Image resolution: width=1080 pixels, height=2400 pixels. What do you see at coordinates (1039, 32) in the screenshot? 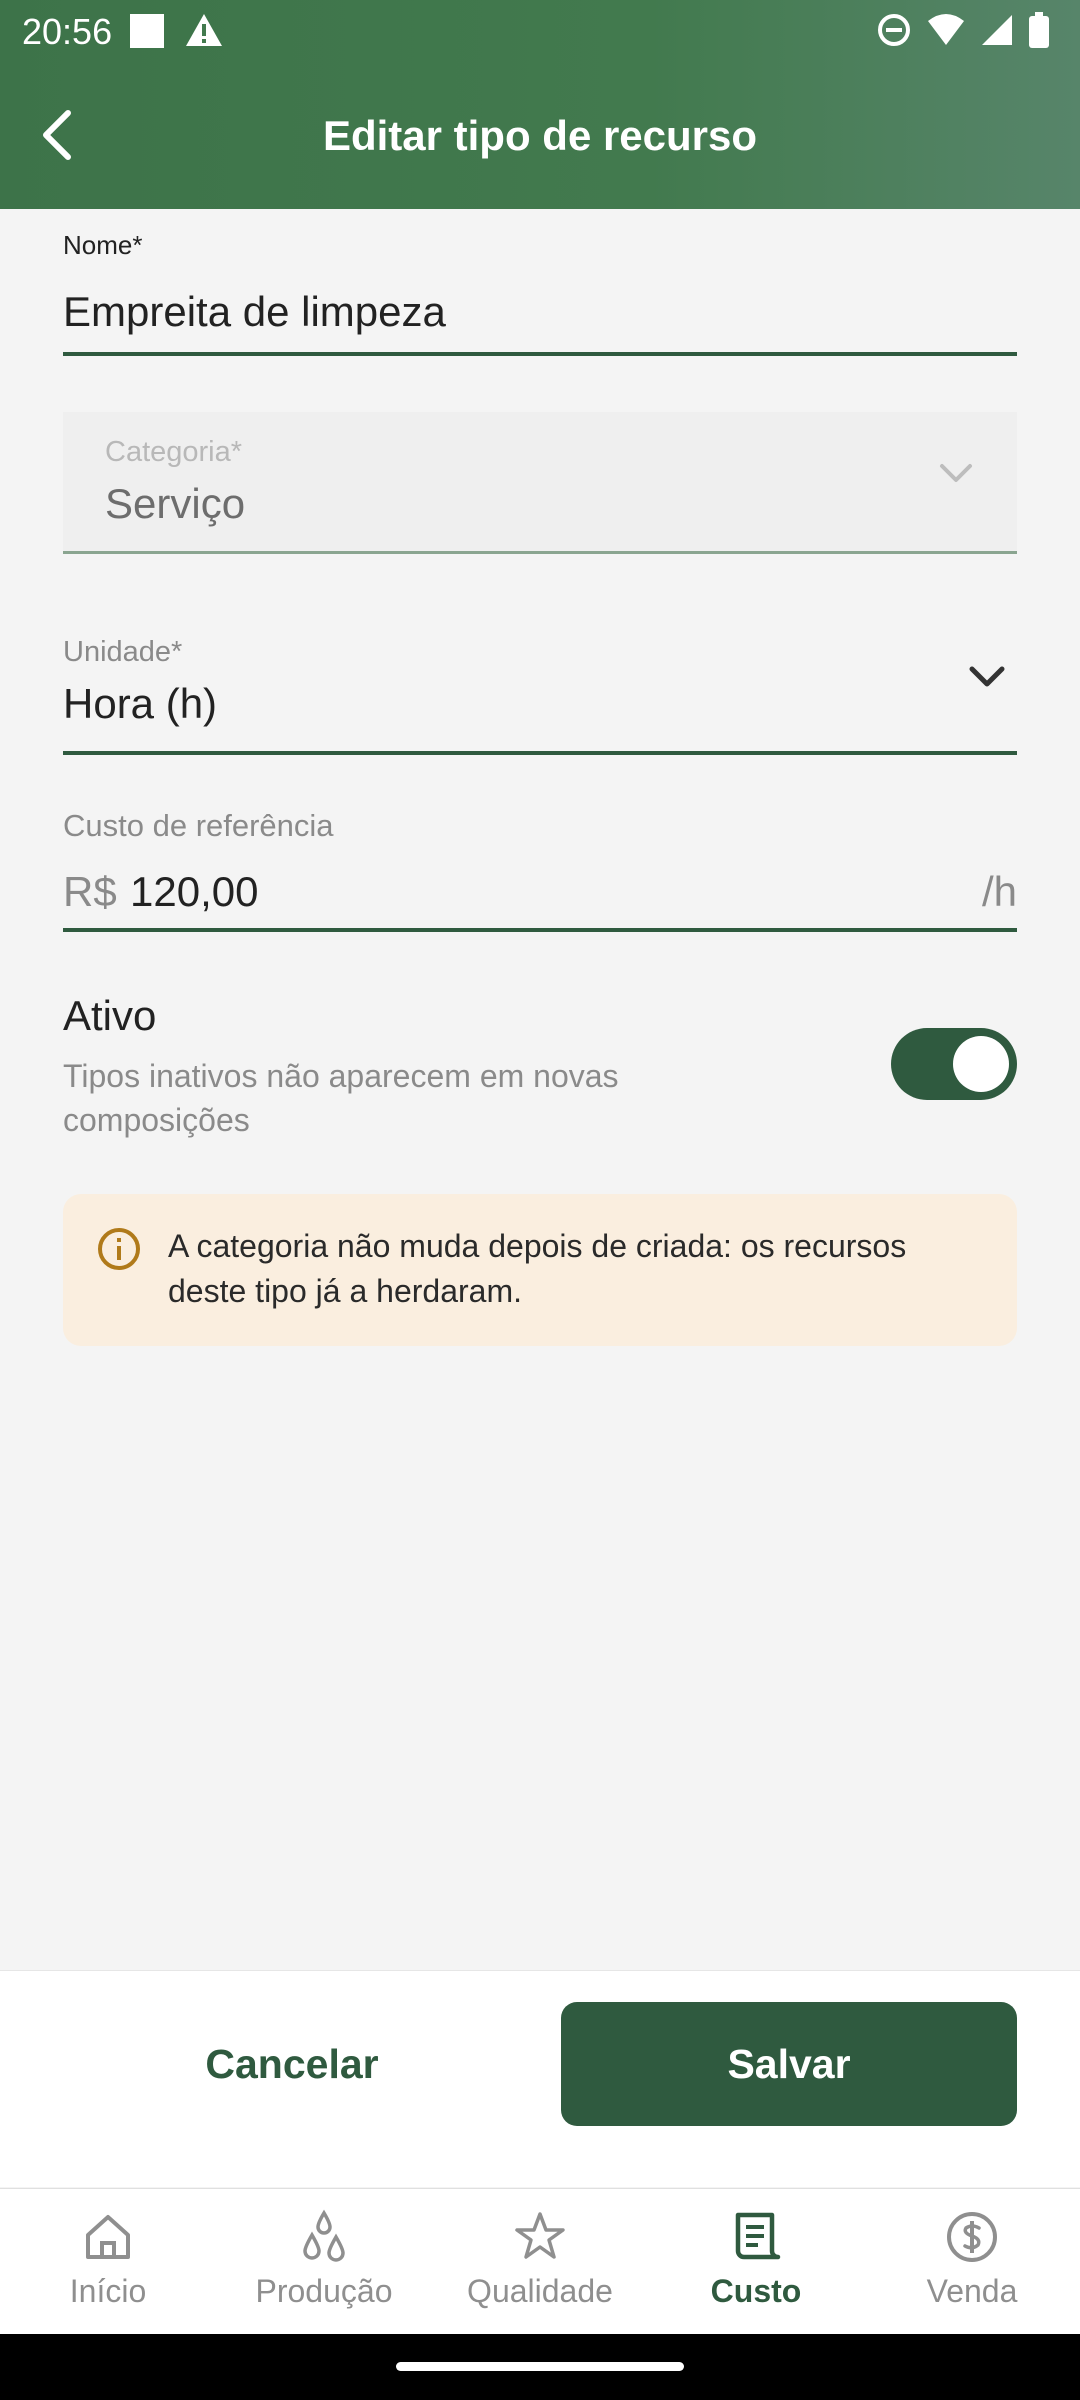
I see `battery-icon` at bounding box center [1039, 32].